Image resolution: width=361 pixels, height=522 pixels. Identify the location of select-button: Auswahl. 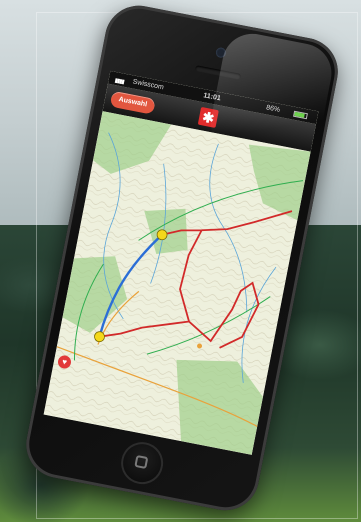
(132, 102).